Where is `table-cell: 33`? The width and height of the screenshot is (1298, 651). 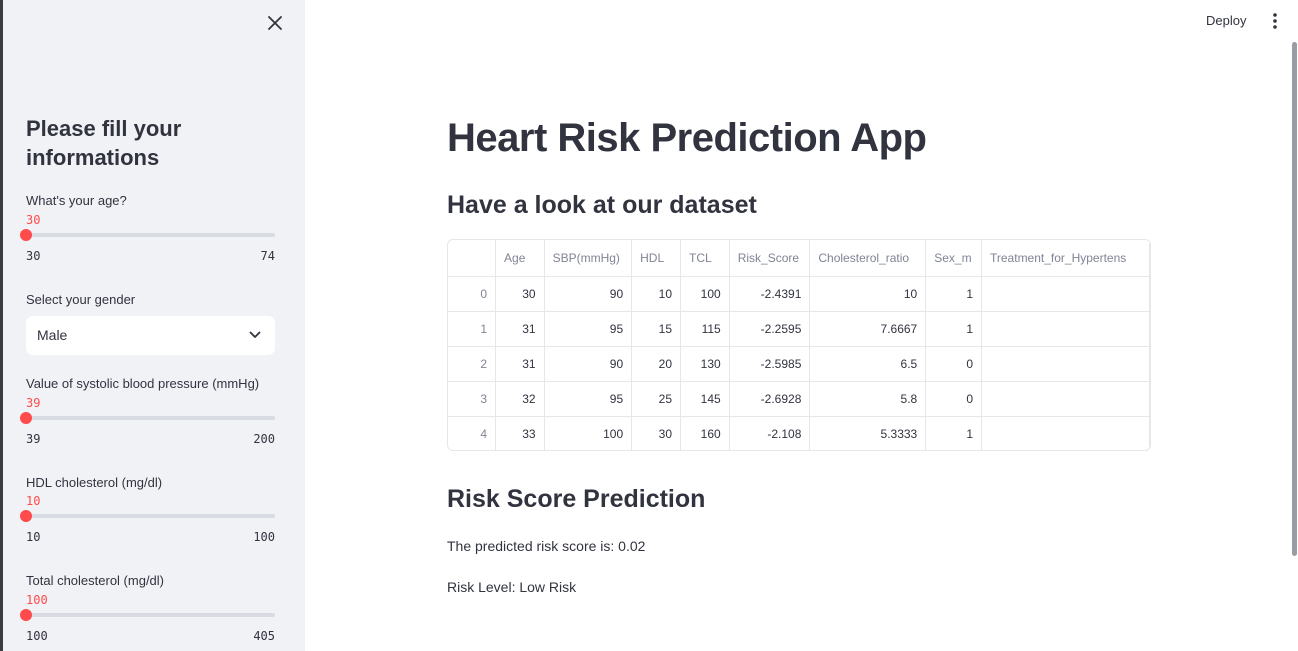 table-cell: 33 is located at coordinates (520, 433).